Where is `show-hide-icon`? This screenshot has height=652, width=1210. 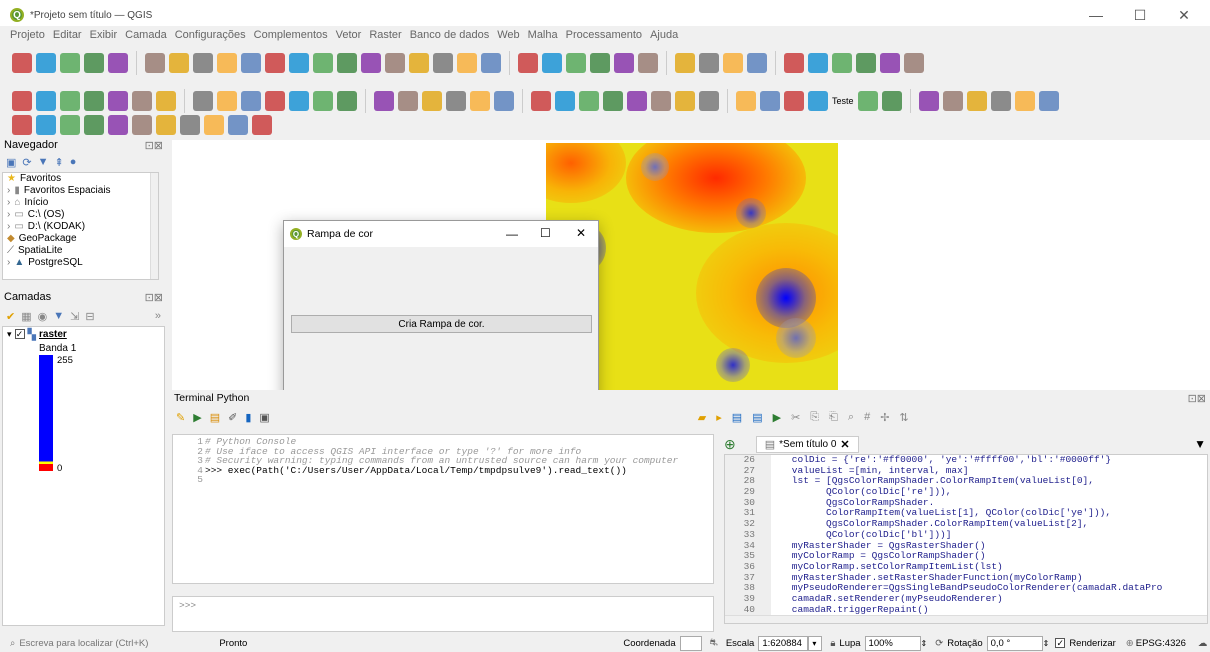
show-hide-icon is located at coordinates (408, 101).